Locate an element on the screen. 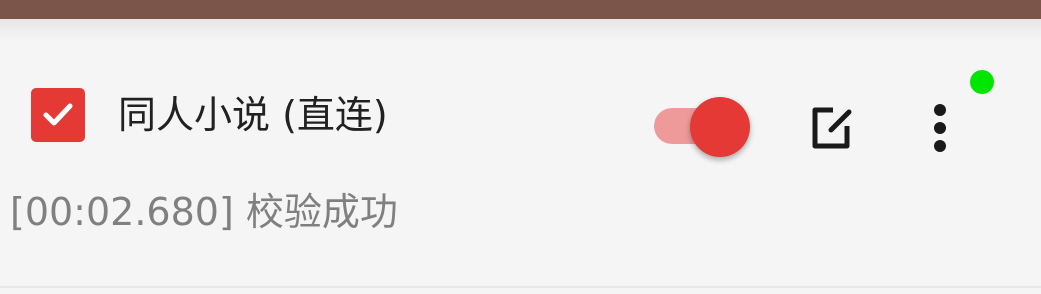 This screenshot has width=1041, height=294. more-vert-icon is located at coordinates (940, 128).